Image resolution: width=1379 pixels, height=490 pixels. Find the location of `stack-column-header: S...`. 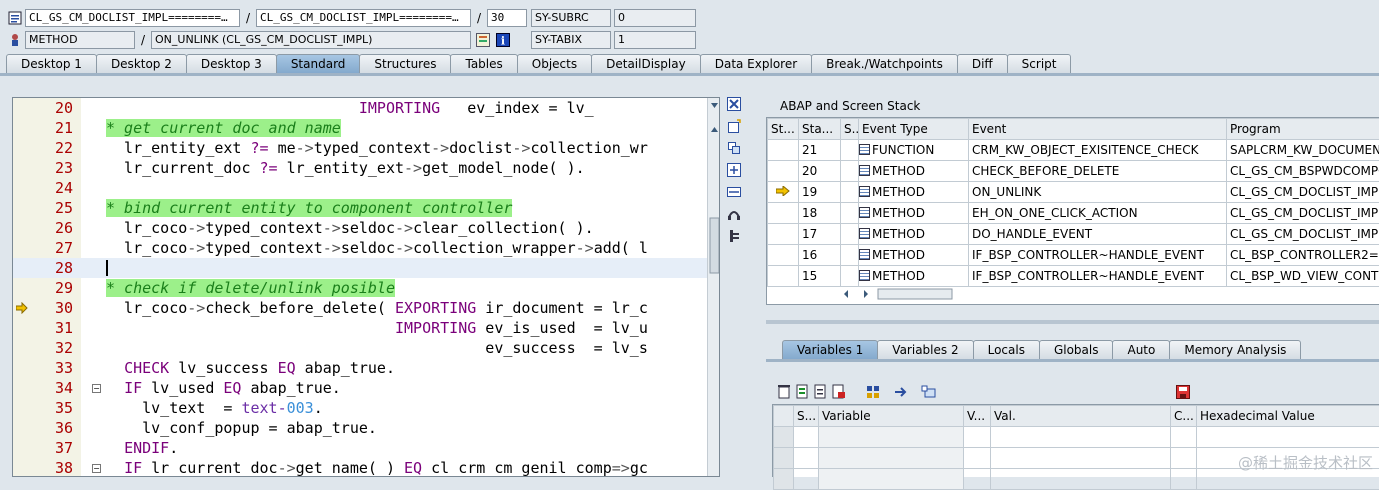

stack-column-header: S... is located at coordinates (850, 129).